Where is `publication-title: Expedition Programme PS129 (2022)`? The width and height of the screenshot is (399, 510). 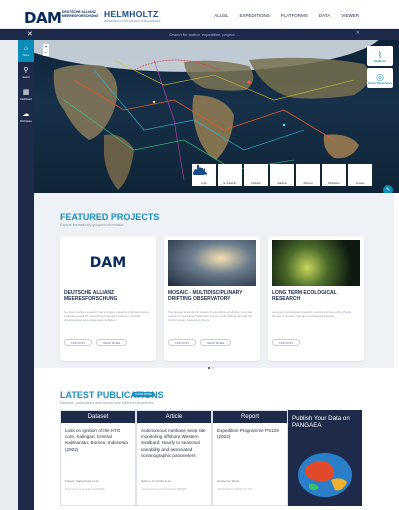
publication-title: Expedition Programme PS129 (2022) is located at coordinates (250, 431).